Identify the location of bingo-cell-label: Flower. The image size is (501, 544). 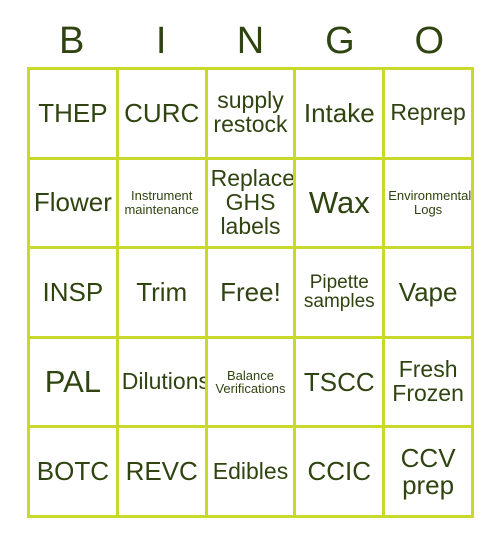
(72, 202).